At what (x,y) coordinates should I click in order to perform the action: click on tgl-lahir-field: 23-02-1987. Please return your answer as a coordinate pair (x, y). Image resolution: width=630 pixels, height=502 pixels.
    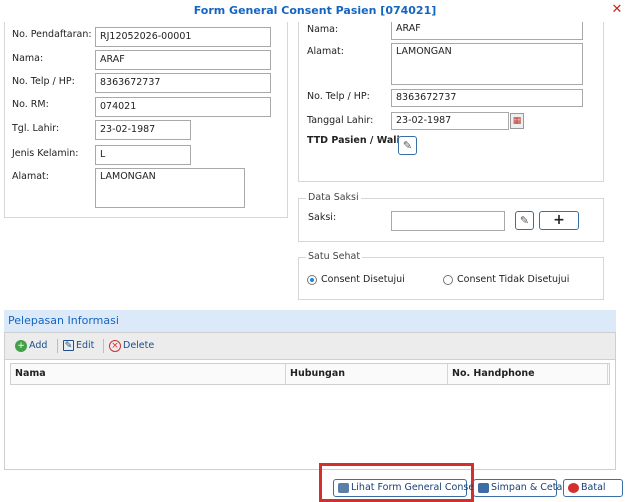
    Looking at the image, I should click on (143, 130).